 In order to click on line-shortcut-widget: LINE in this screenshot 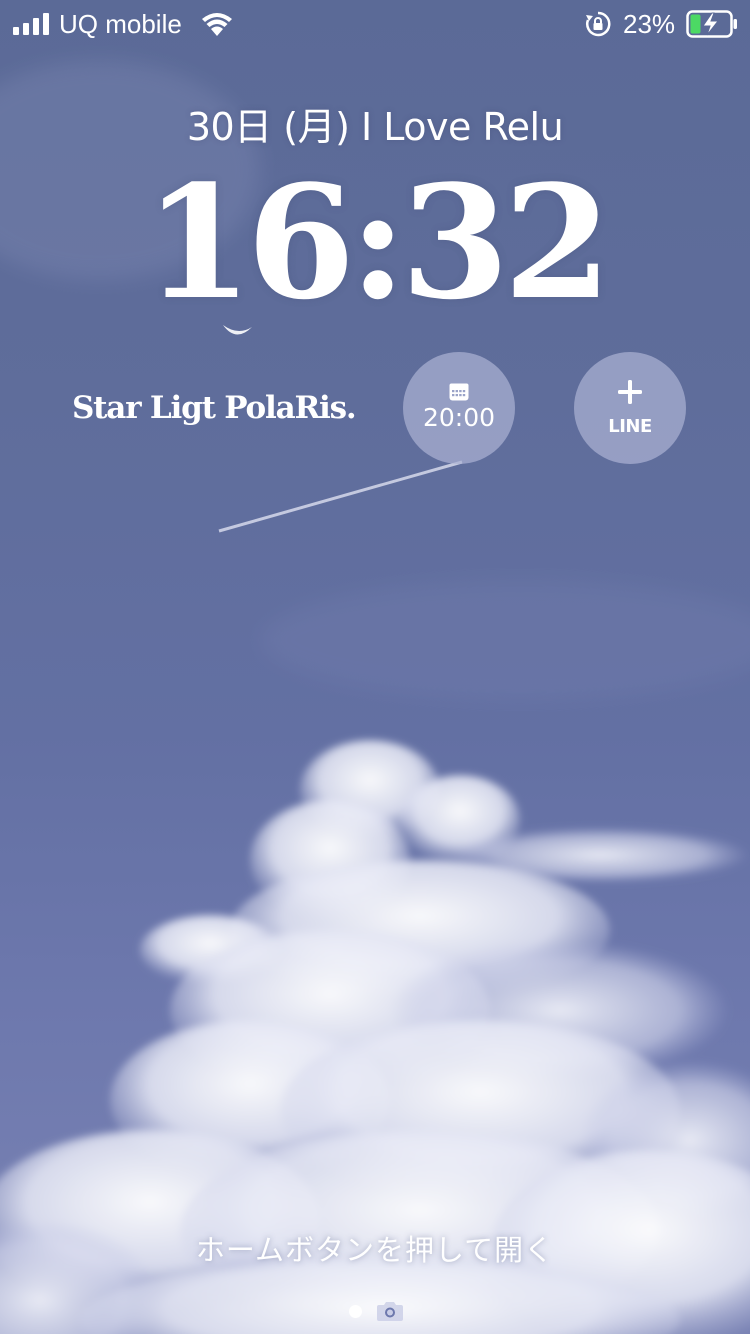, I will do `click(630, 408)`.